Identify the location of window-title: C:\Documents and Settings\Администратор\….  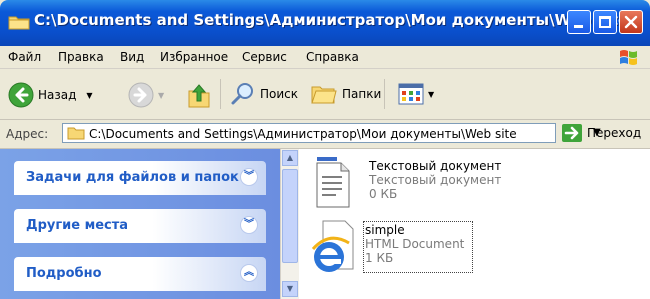
(331, 20).